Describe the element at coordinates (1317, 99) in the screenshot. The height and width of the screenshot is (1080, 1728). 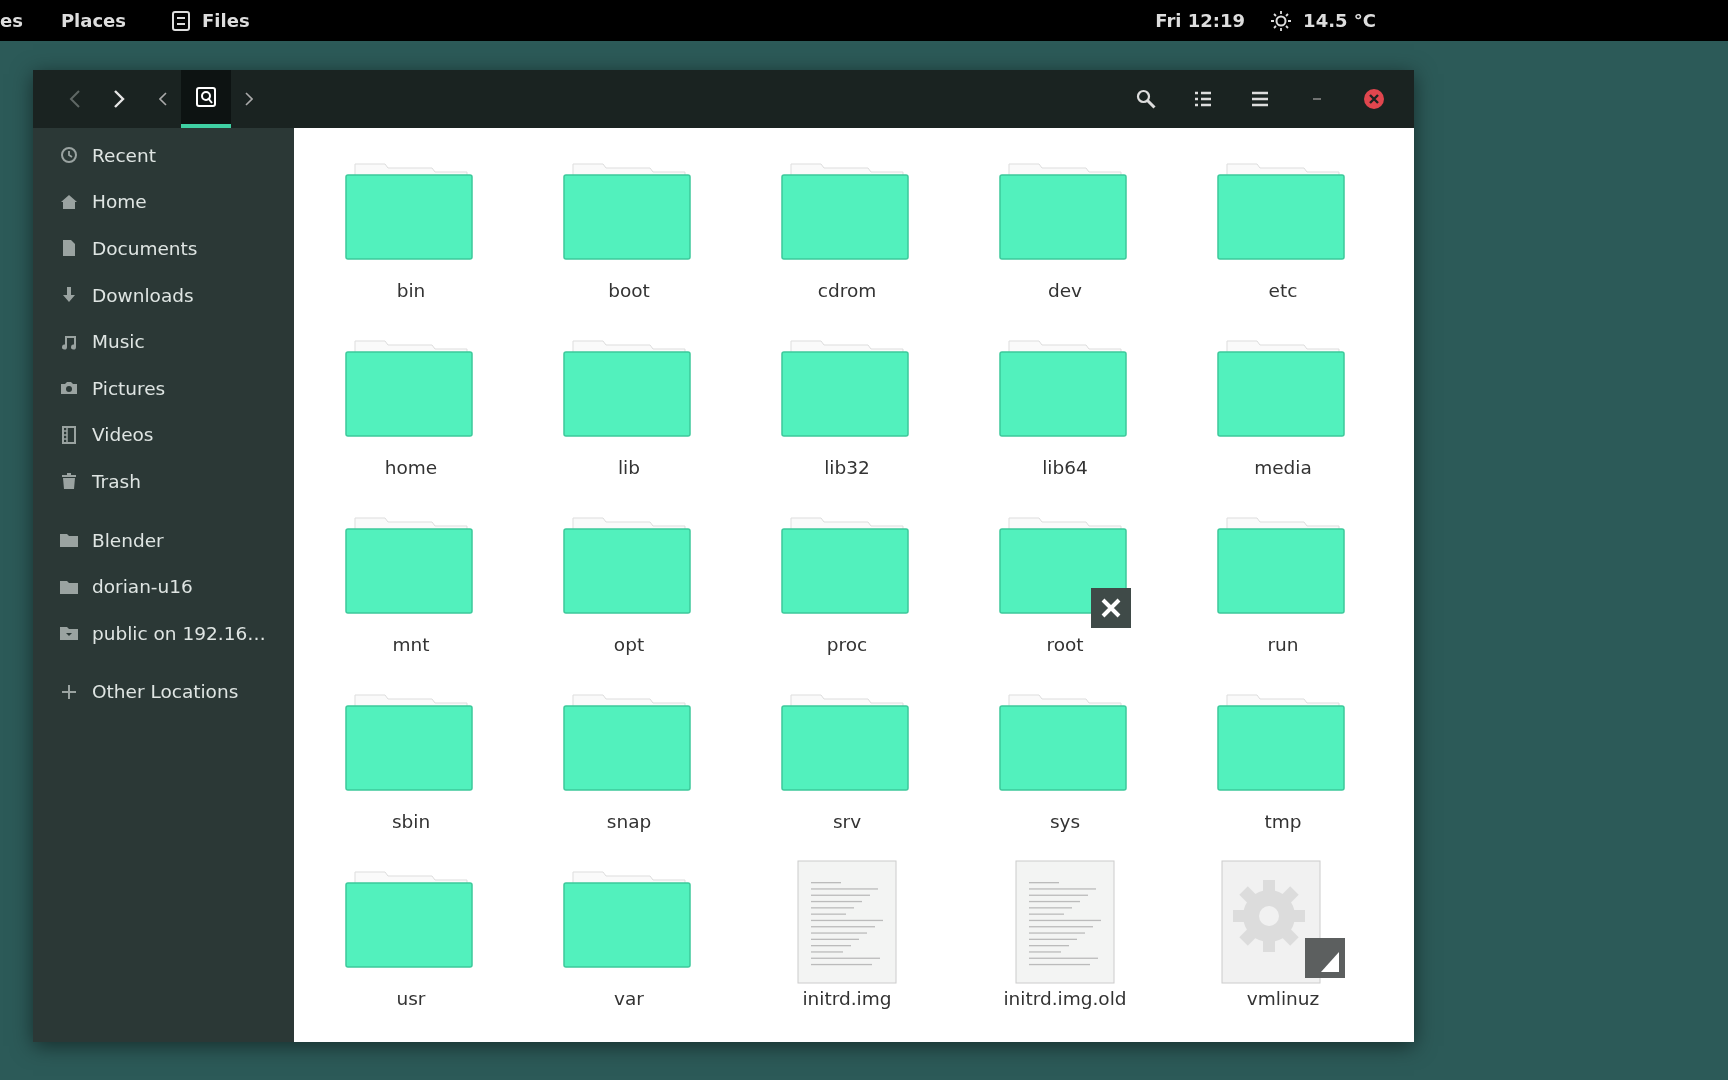
I see `minimize-icon` at that location.